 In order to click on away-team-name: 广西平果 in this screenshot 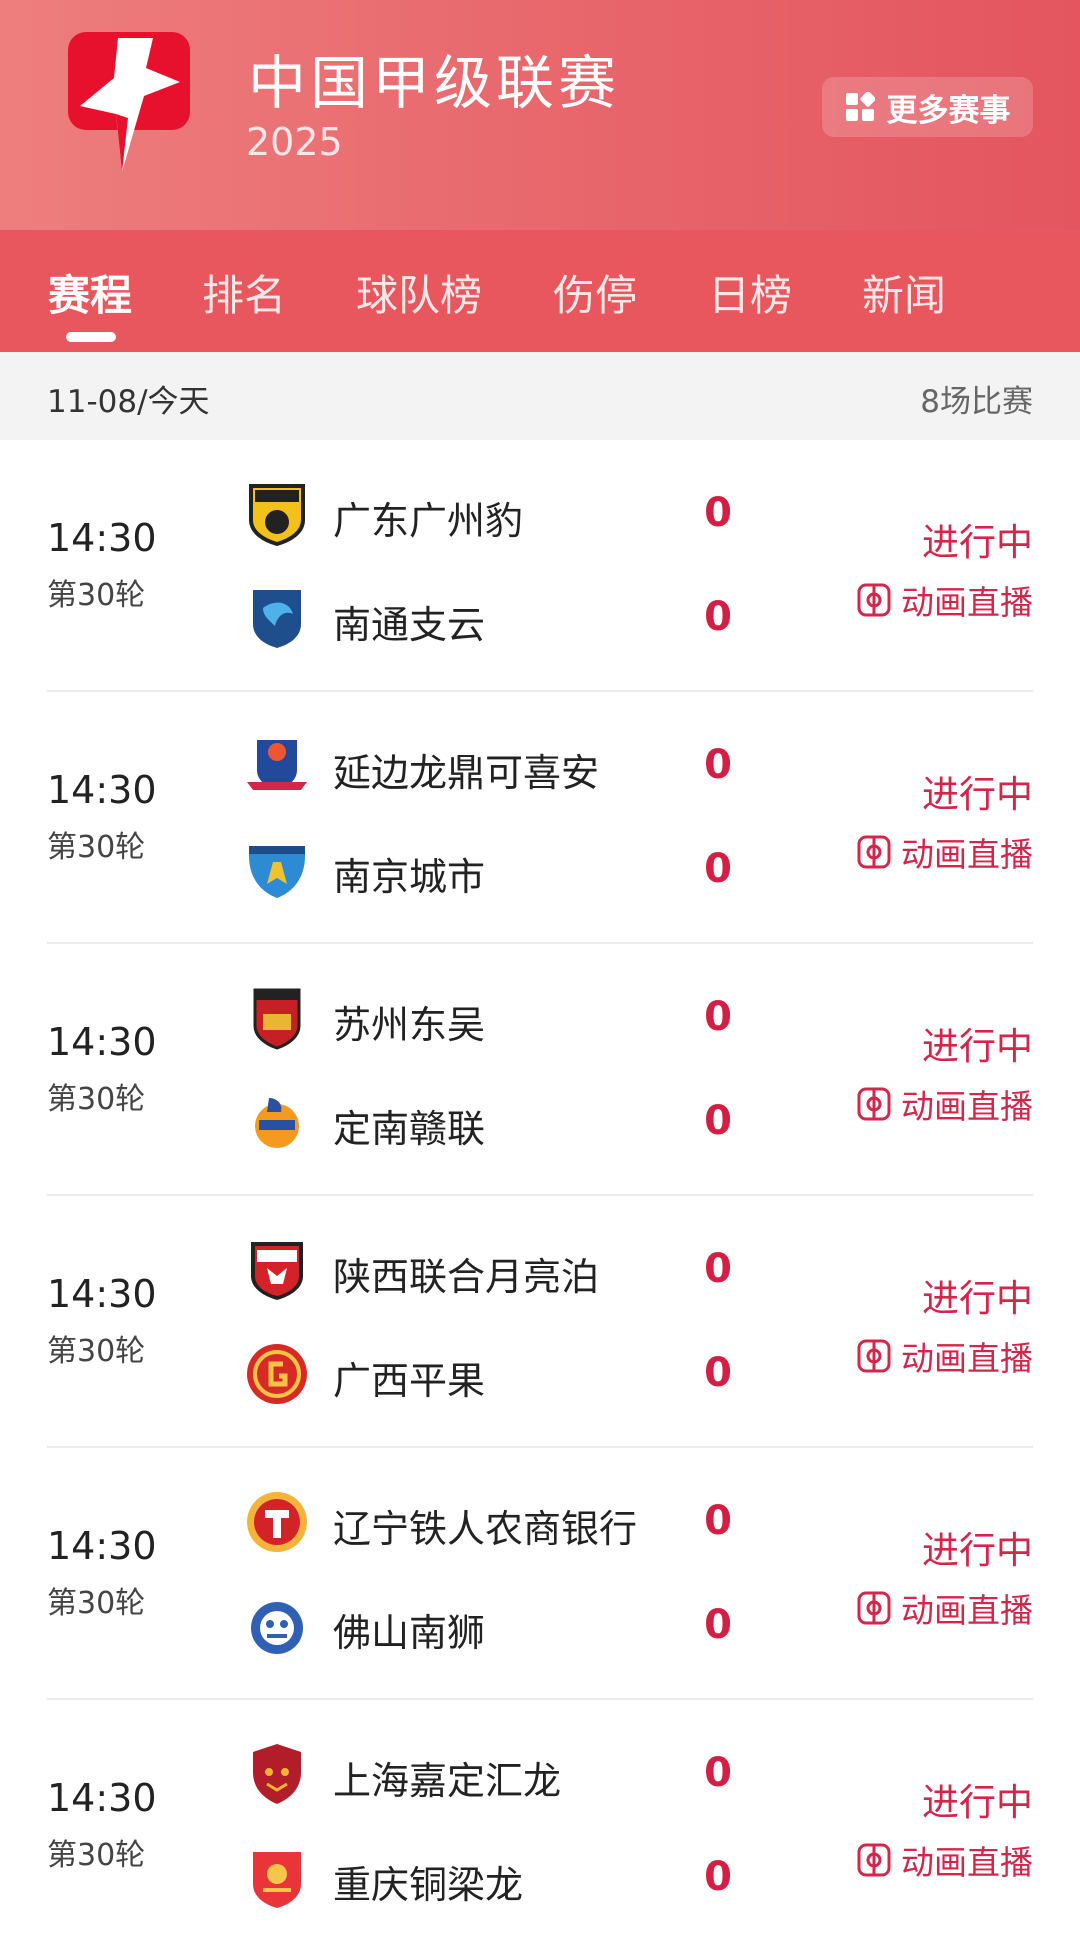, I will do `click(409, 1381)`.